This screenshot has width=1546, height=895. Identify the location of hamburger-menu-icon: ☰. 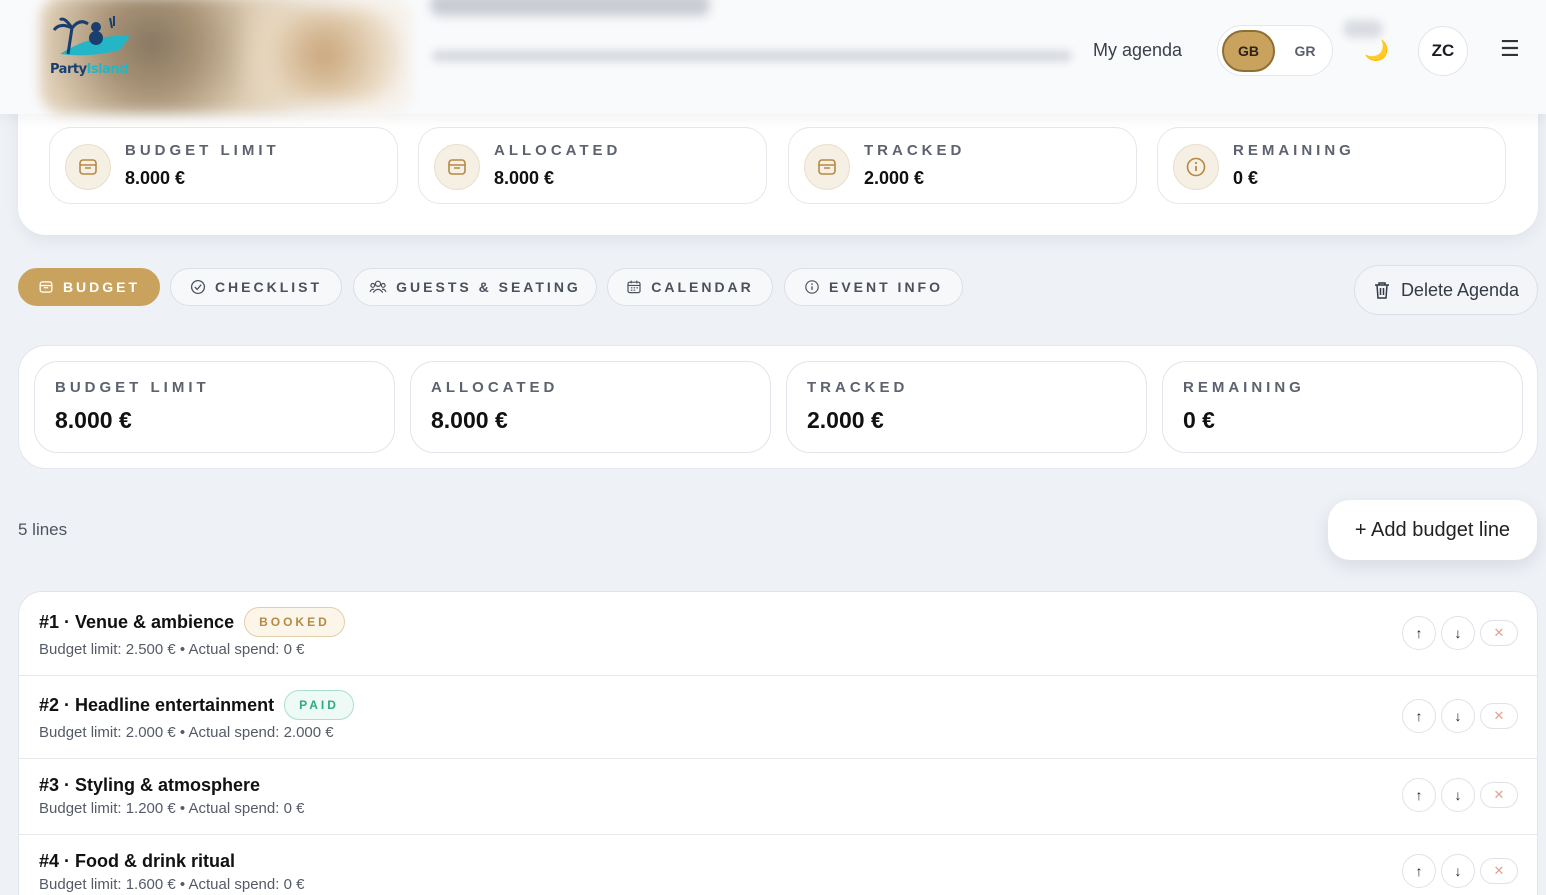
(1510, 49).